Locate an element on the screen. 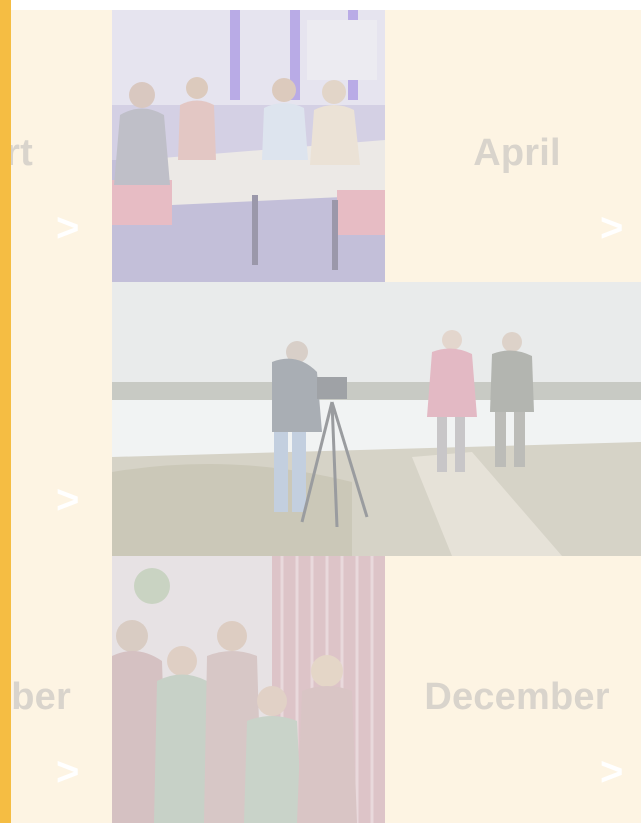  accent-bar is located at coordinates (5, 411).